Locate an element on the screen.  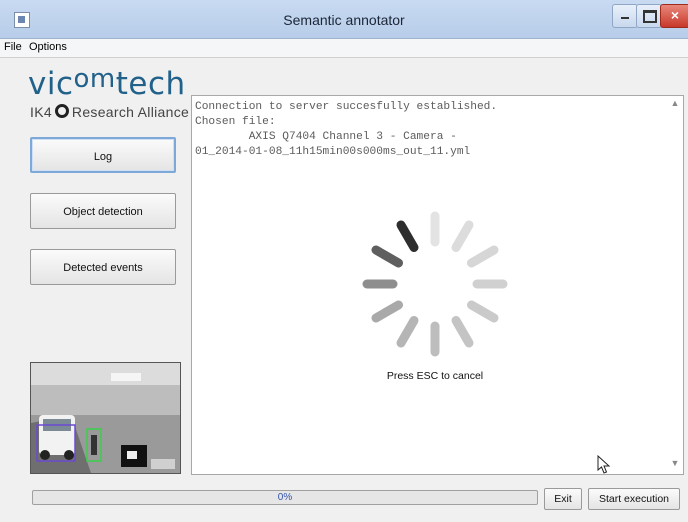
menu-bar: File Options is located at coordinates (344, 48).